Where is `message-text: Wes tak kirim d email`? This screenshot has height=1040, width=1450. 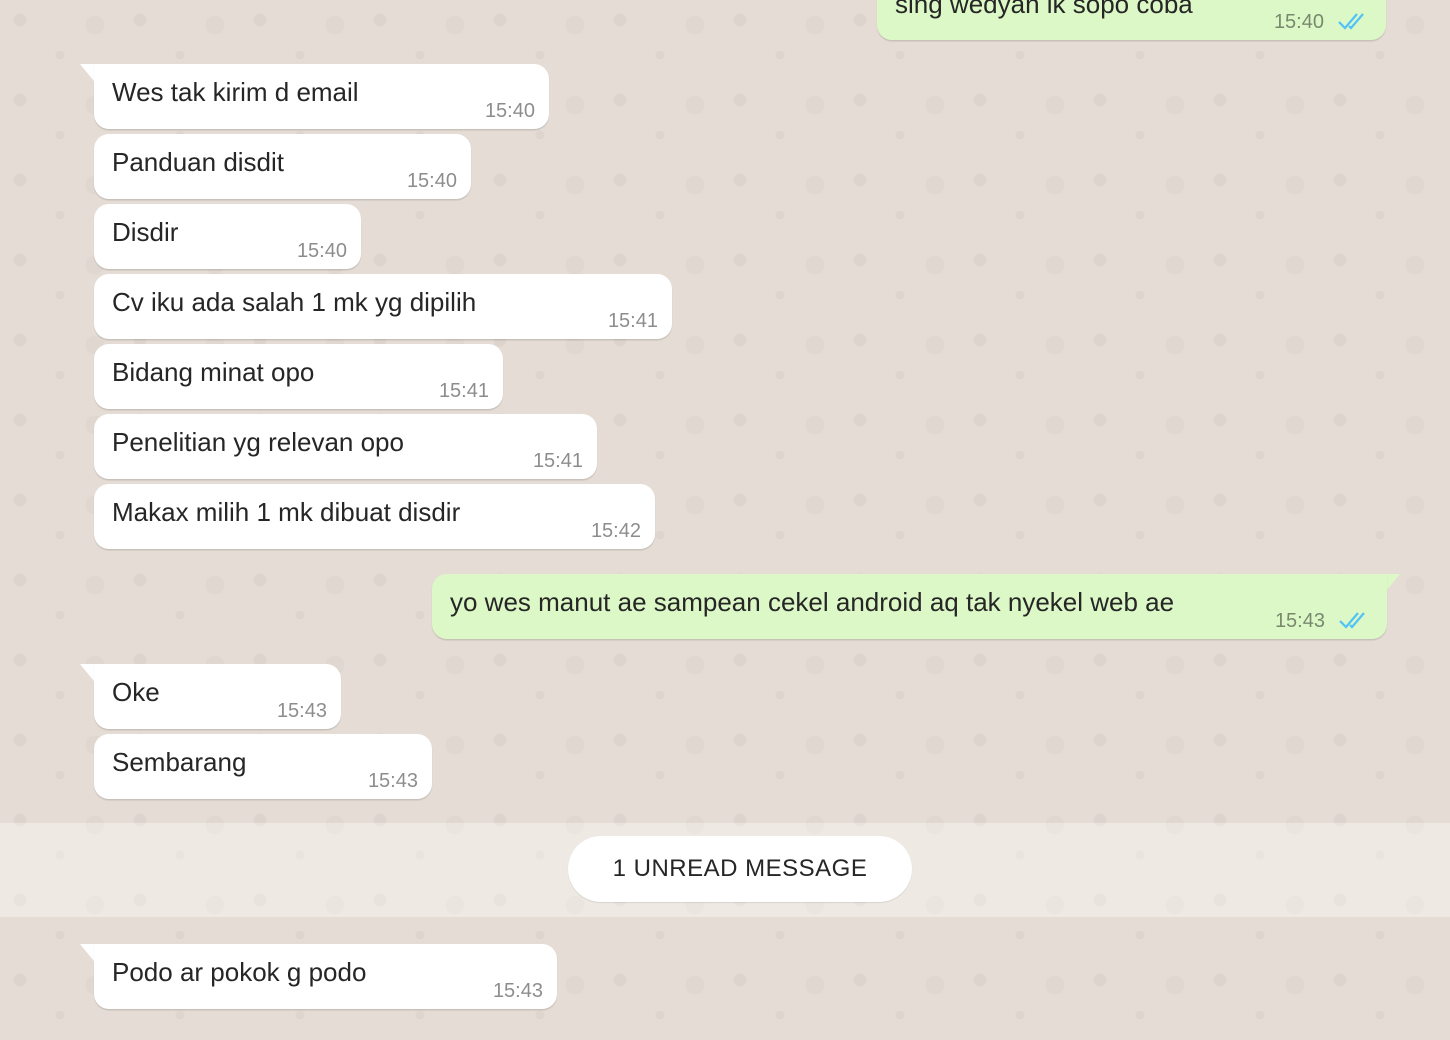 message-text: Wes tak kirim d email is located at coordinates (235, 92).